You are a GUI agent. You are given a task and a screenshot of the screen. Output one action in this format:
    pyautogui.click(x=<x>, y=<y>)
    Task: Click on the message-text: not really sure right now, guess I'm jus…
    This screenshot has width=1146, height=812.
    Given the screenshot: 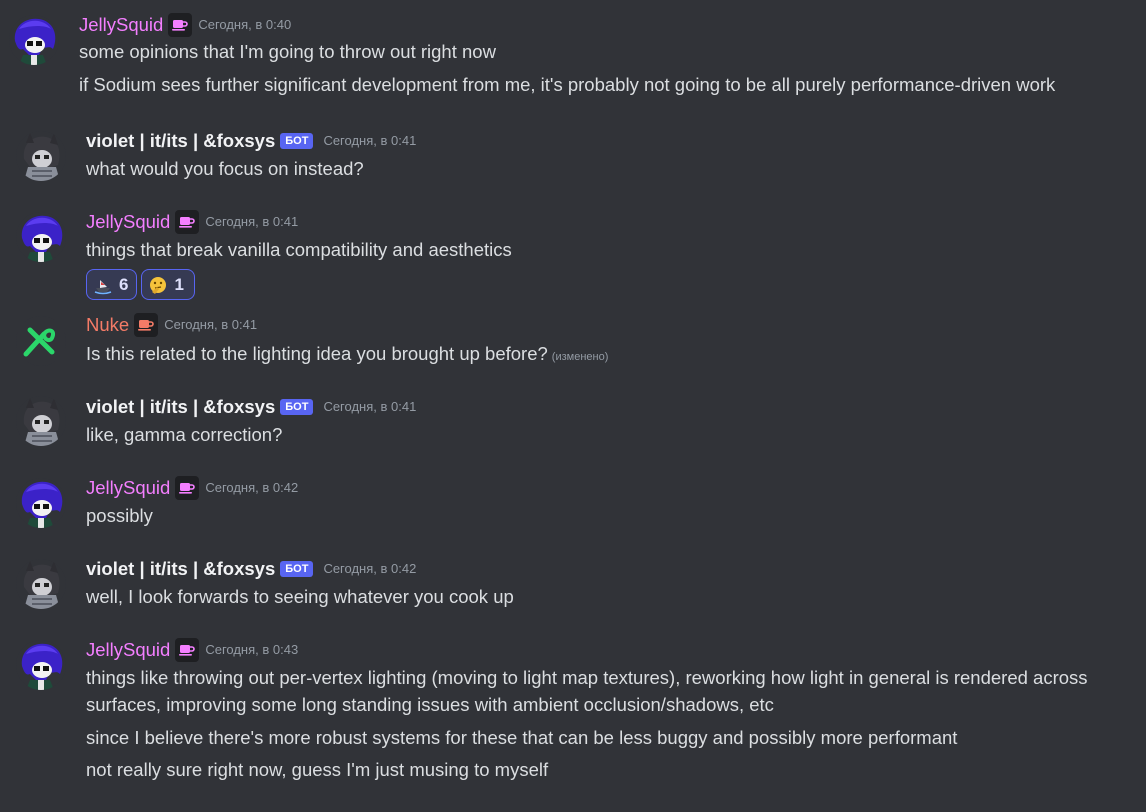 What is the action you would take?
    pyautogui.click(x=317, y=769)
    